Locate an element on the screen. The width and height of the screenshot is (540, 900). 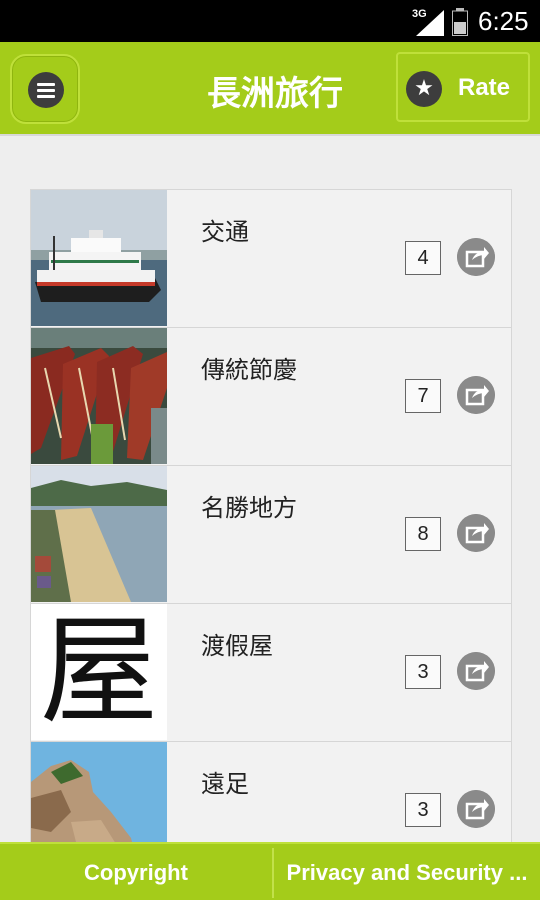
signal-icon is located at coordinates (430, 23).